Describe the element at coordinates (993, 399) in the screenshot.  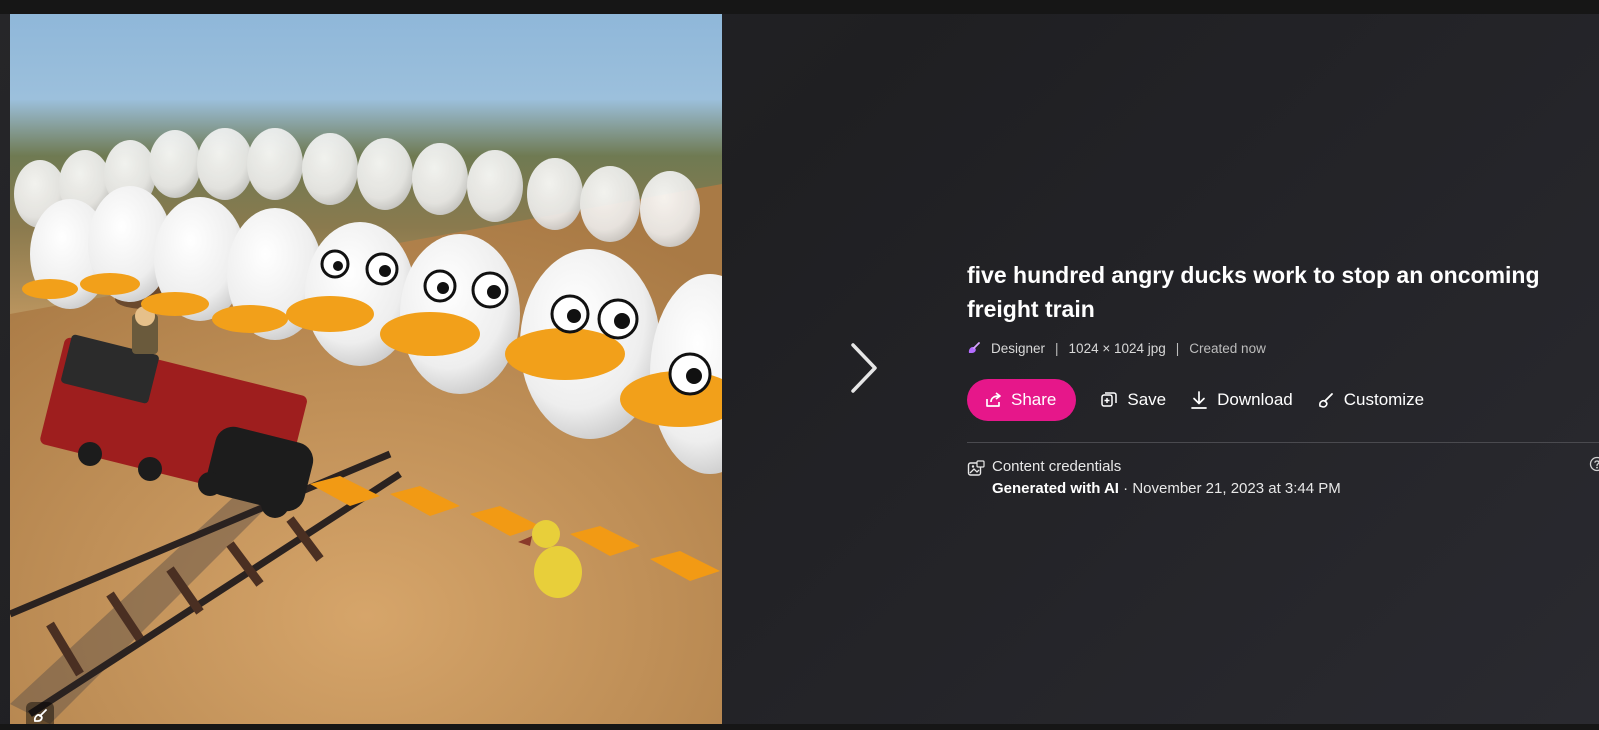
I see `share-icon` at that location.